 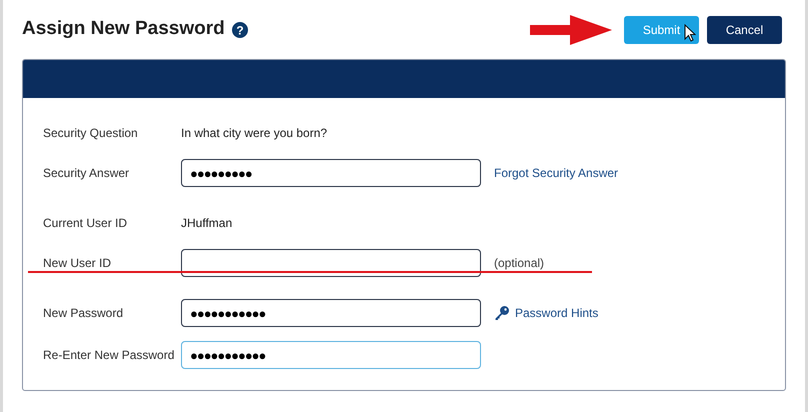 What do you see at coordinates (502, 313) in the screenshot?
I see `key-icon` at bounding box center [502, 313].